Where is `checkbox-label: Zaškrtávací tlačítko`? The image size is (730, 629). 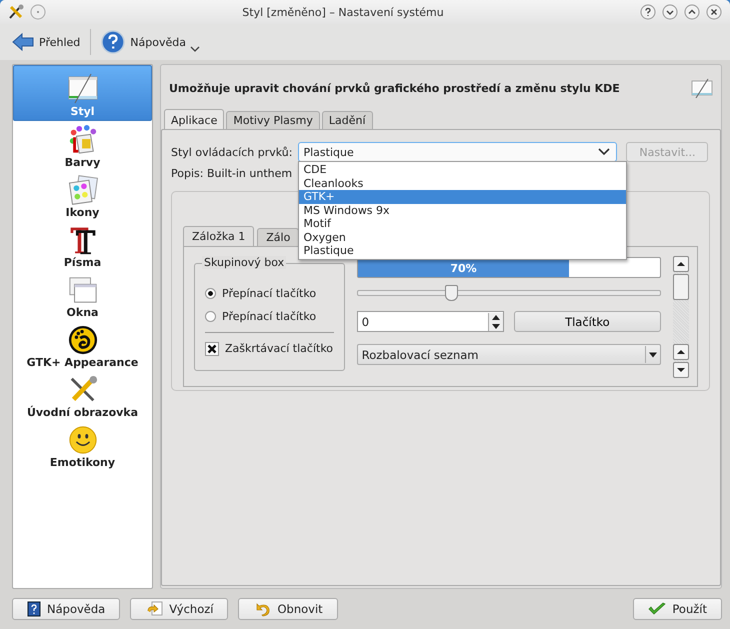
checkbox-label: Zaškrtávací tlačítko is located at coordinates (279, 348).